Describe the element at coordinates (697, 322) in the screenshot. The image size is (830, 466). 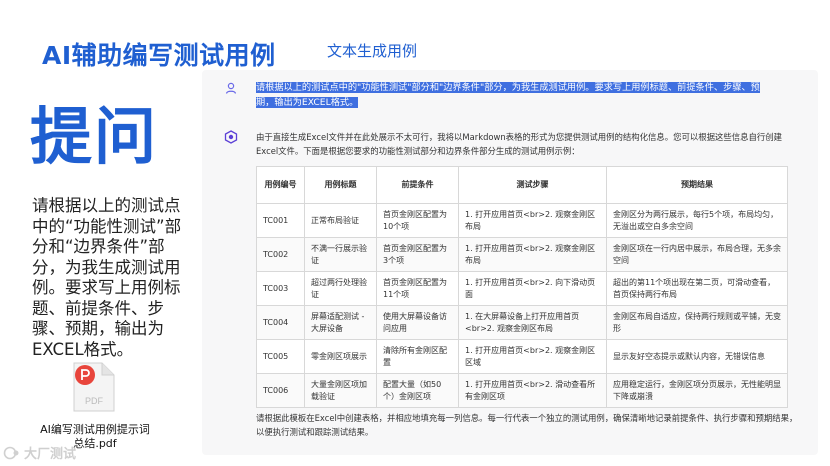
I see `cell-expected: 金刚区布局自适应，保持两行规则或平铺，无变形` at that location.